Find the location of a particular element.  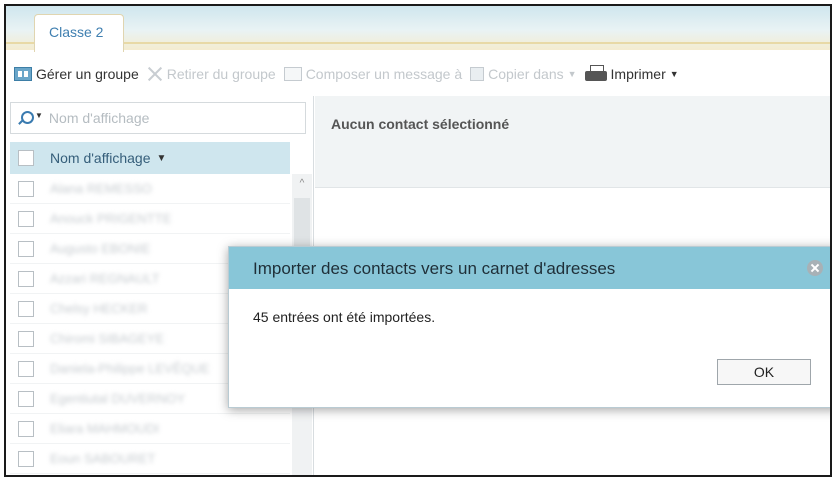

list-item: Eliara MAHMOUDI is located at coordinates (150, 429).